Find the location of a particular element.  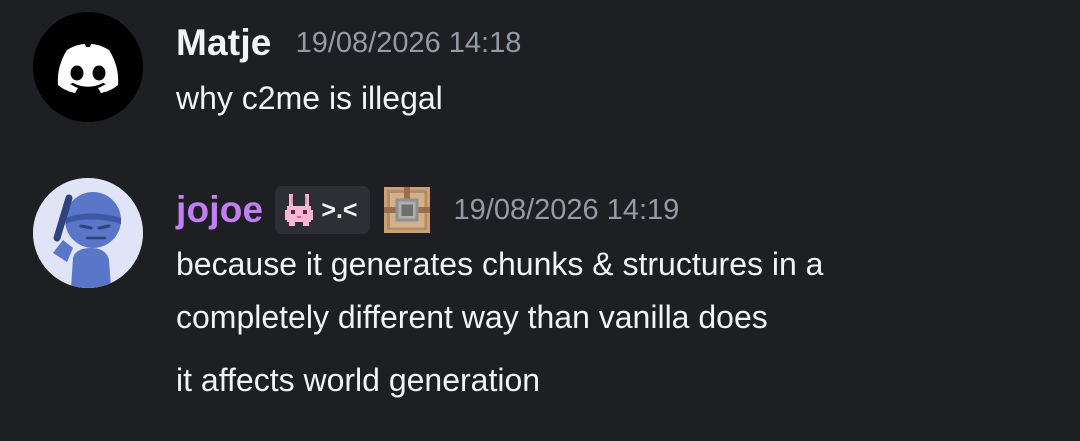

message-text: it affects world generation is located at coordinates (358, 380).